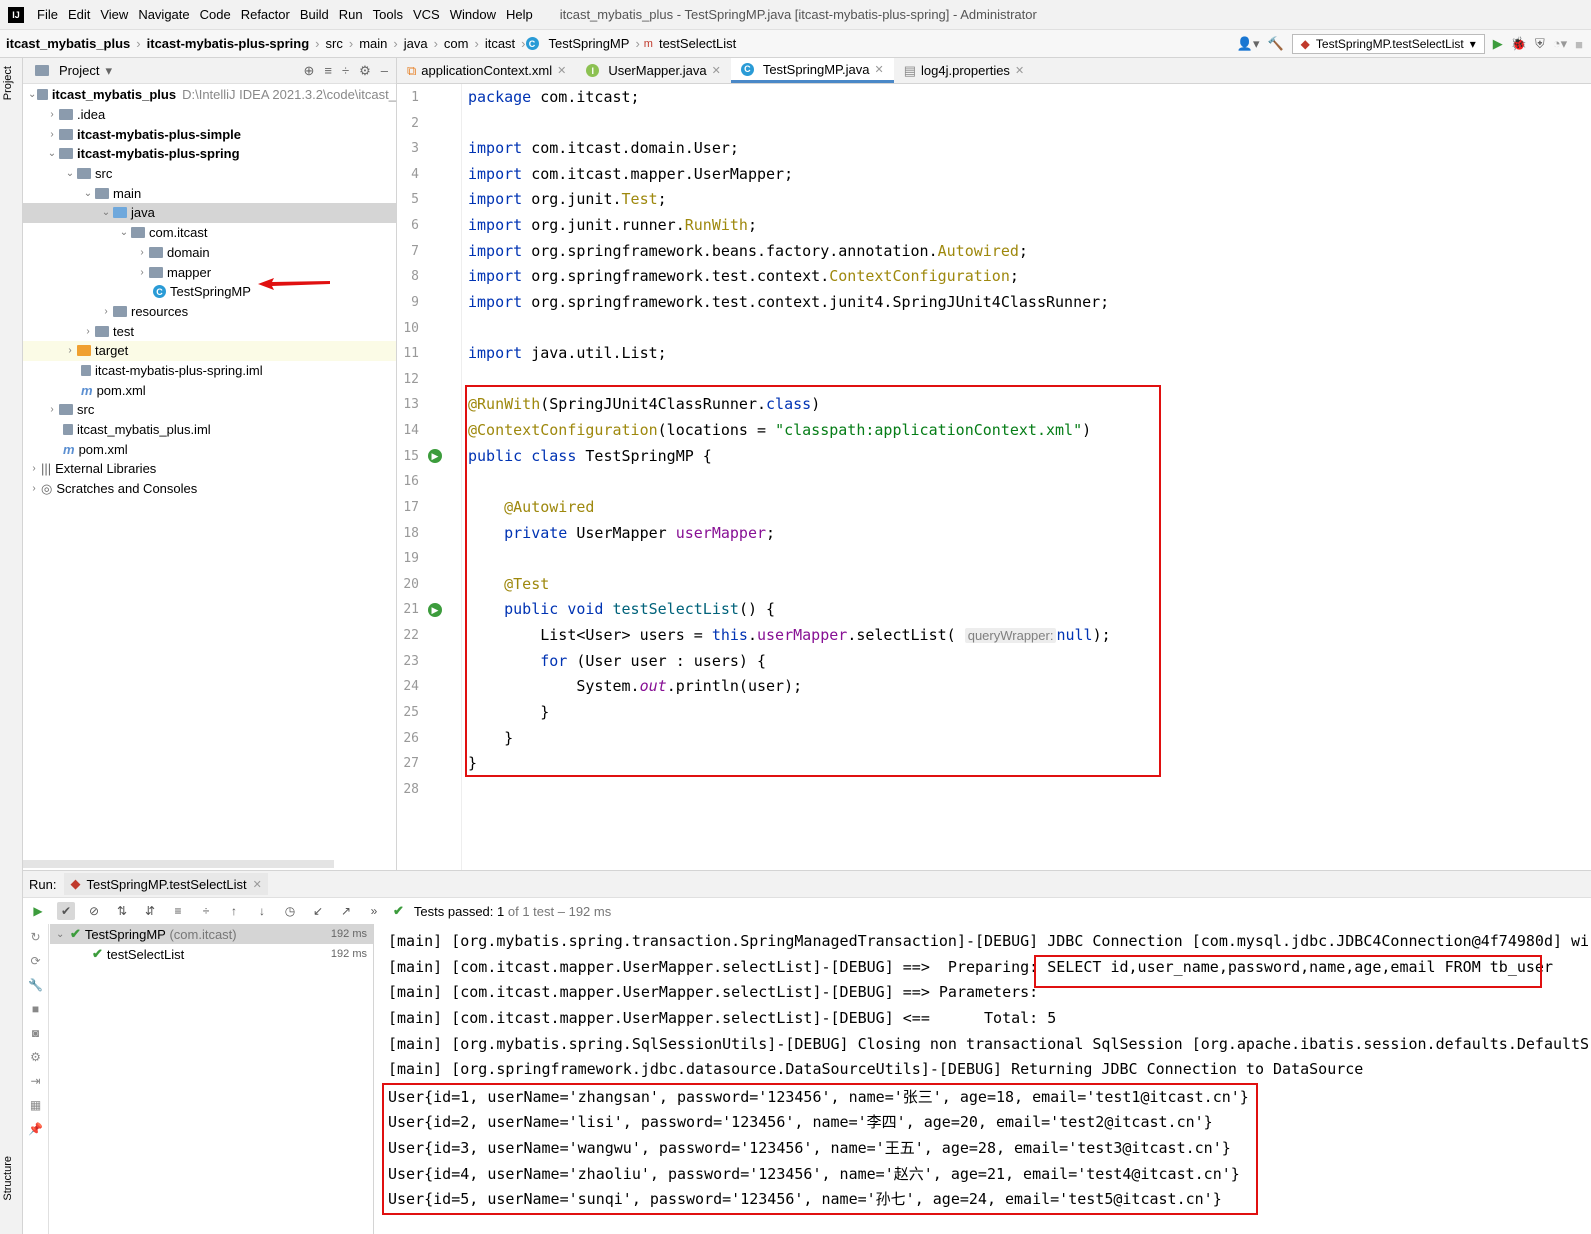 This screenshot has height=1234, width=1591. Describe the element at coordinates (308, 71) in the screenshot. I see `locate-icon: ⊕` at that location.